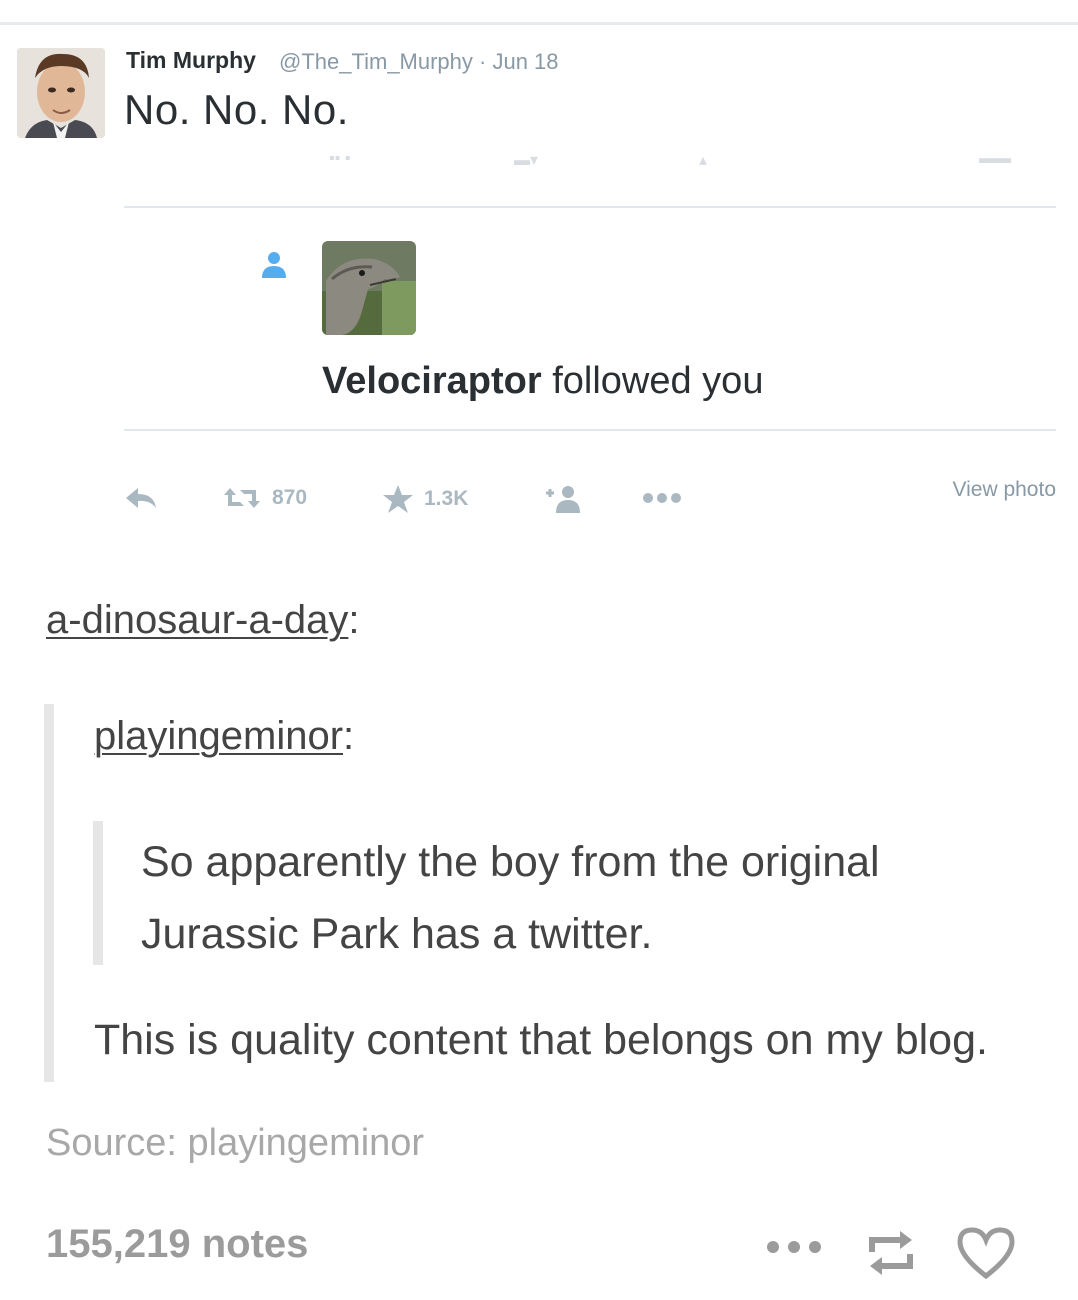  What do you see at coordinates (191, 60) in the screenshot?
I see `tweet-author-name: Tim Murphy` at bounding box center [191, 60].